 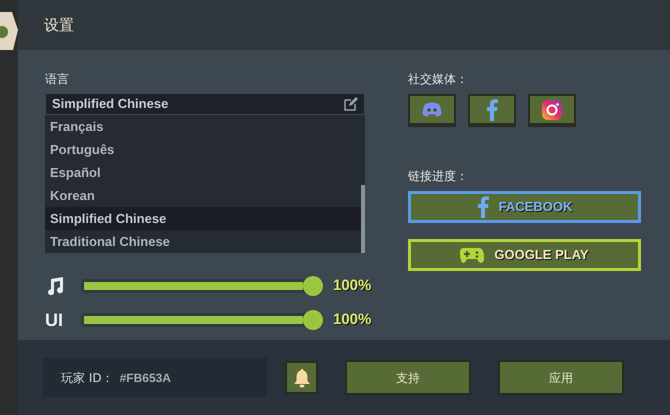 I want to click on language-option: Português, so click(x=203, y=149).